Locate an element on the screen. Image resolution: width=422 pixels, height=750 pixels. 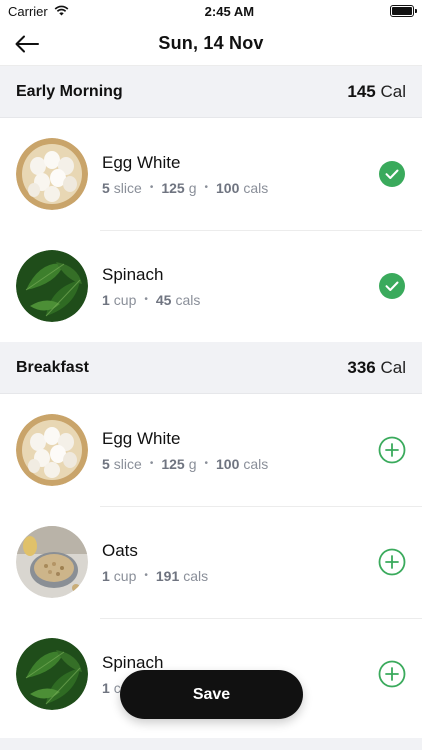
section-cal-value: 336 is located at coordinates (361, 367).